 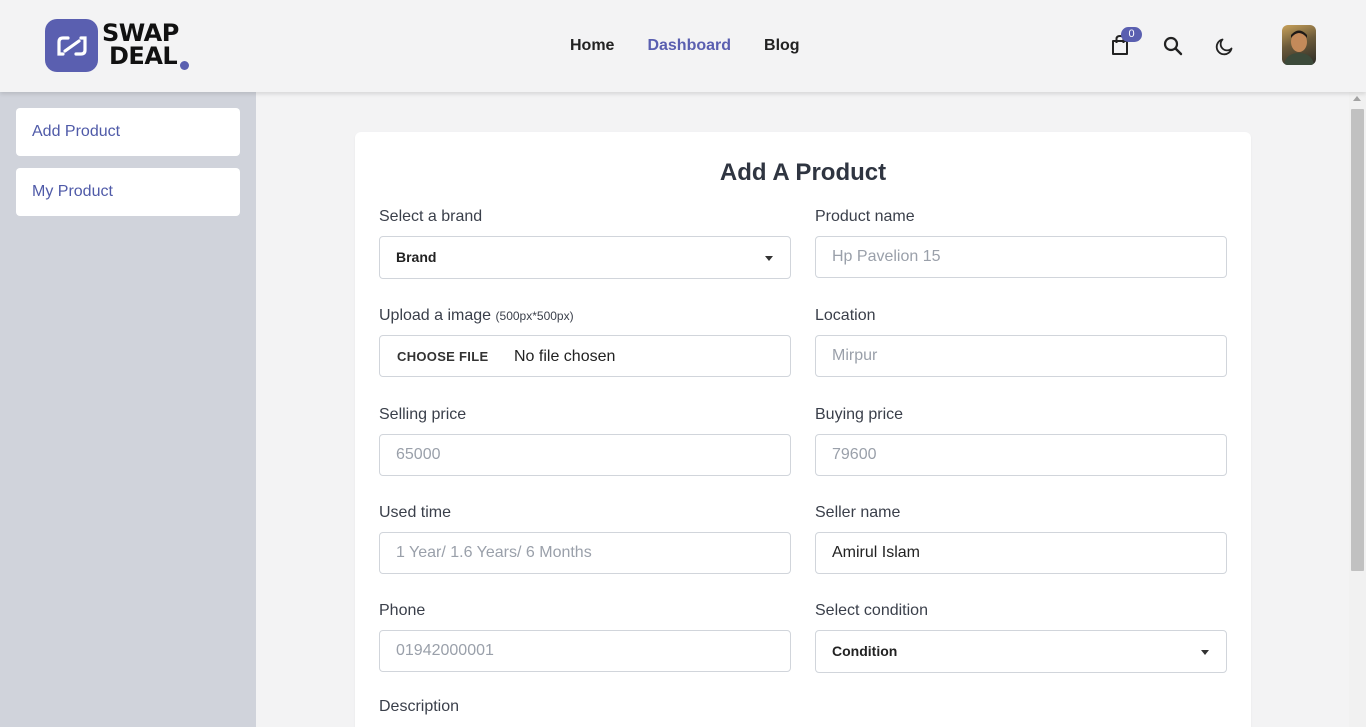 What do you see at coordinates (1021, 257) in the screenshot?
I see `product-name-input: Hp Pavelion 15` at bounding box center [1021, 257].